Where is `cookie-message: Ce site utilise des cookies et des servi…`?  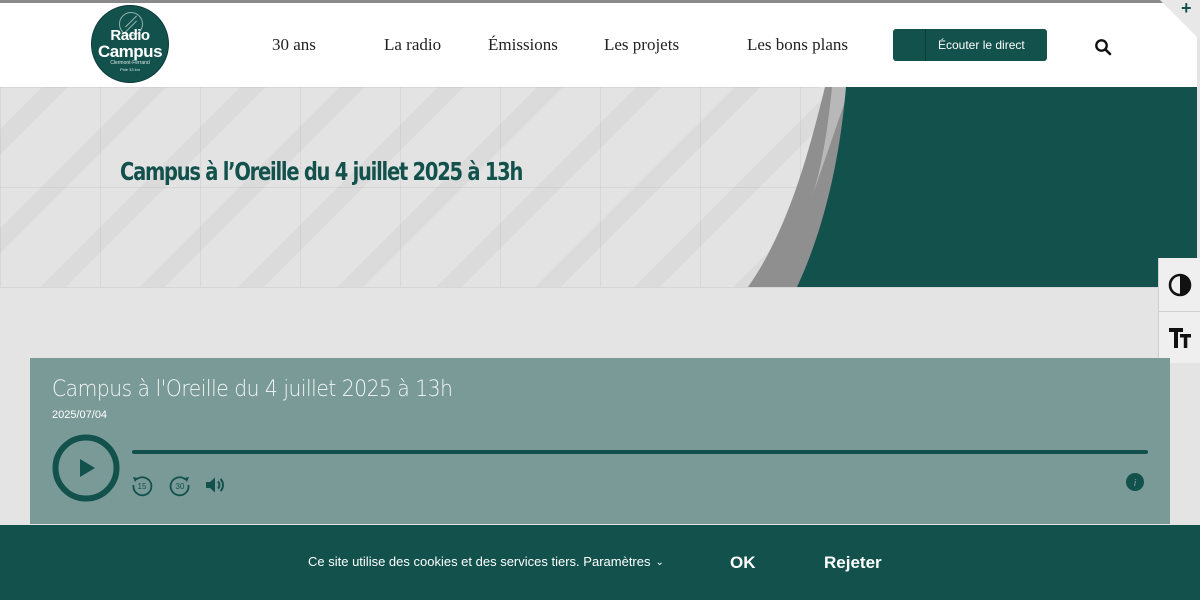
cookie-message: Ce site utilise des cookies et des servi… is located at coordinates (486, 561).